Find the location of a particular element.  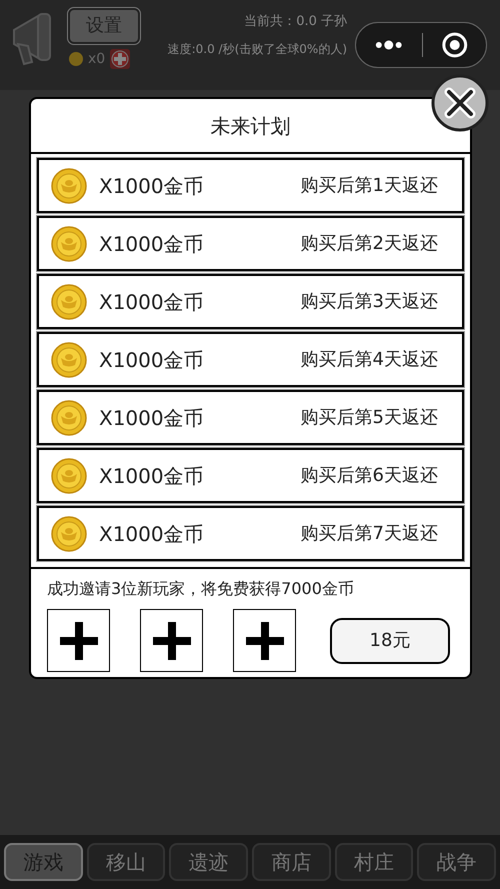

return-note: 购买后第7天返还 is located at coordinates (369, 534).